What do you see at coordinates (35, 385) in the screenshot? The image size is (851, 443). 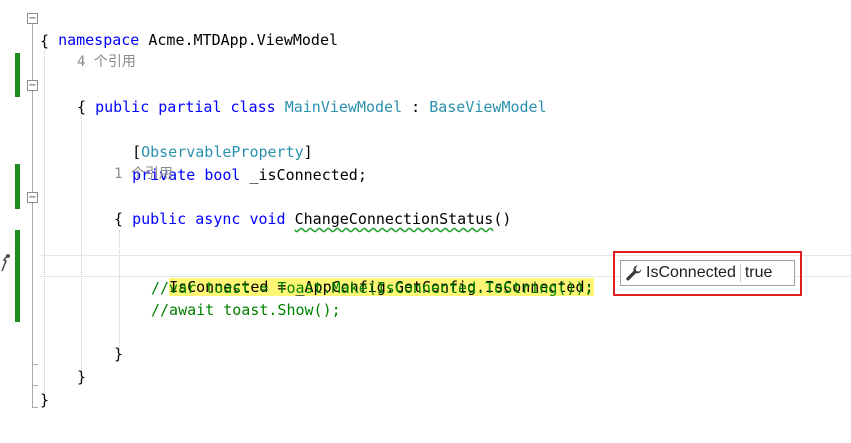 I see `outline-end-class` at bounding box center [35, 385].